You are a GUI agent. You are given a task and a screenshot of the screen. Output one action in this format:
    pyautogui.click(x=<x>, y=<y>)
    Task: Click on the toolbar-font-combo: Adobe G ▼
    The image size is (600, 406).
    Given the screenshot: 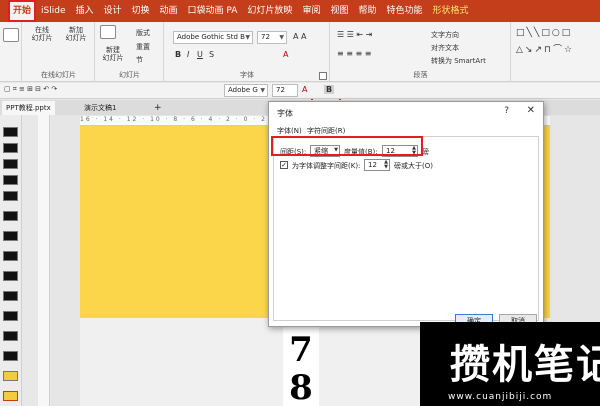 What is the action you would take?
    pyautogui.click(x=246, y=90)
    